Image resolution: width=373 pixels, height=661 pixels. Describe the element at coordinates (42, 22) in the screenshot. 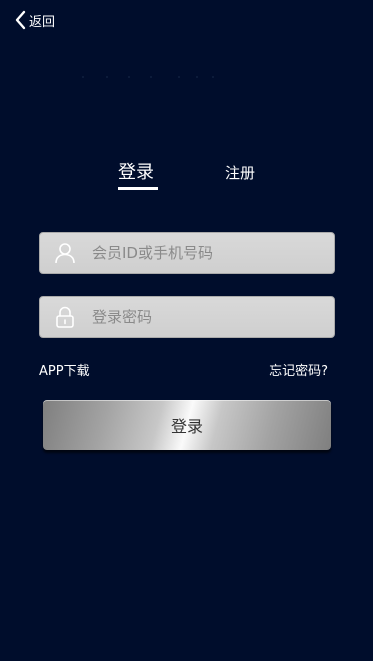

I see `back-label: 返回` at that location.